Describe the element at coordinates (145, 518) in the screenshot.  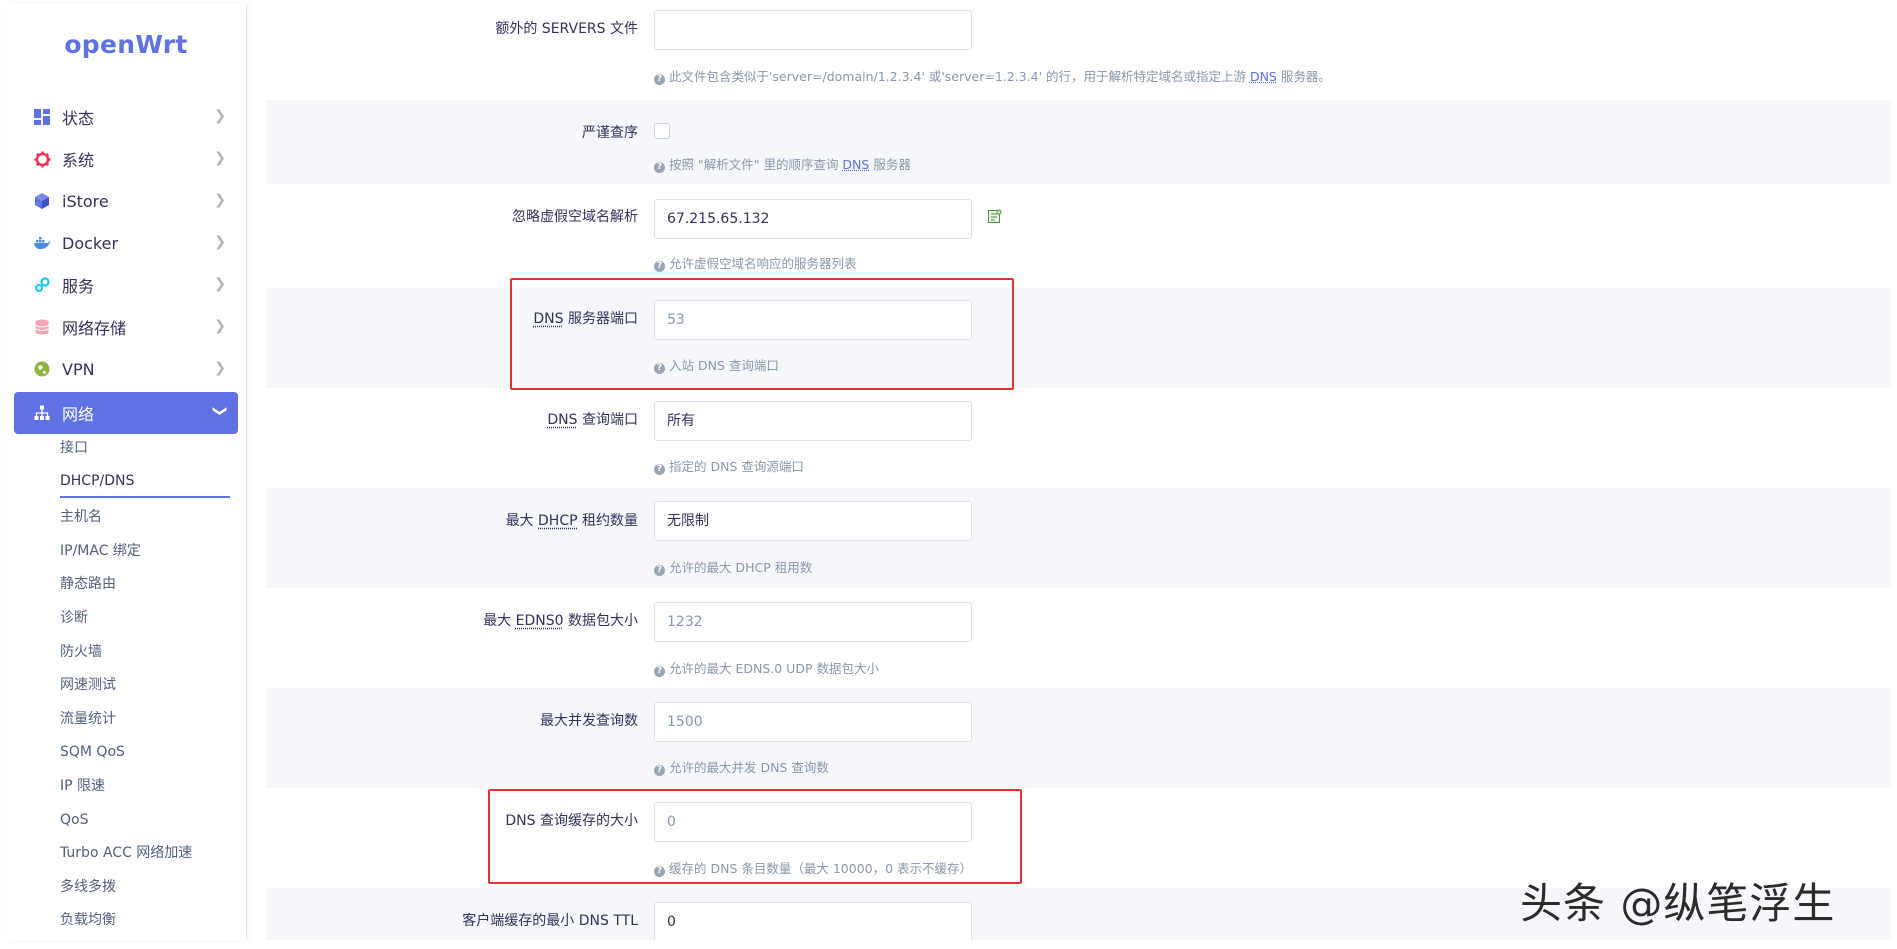
I see `subnav-item-hostnames: 主机名` at that location.